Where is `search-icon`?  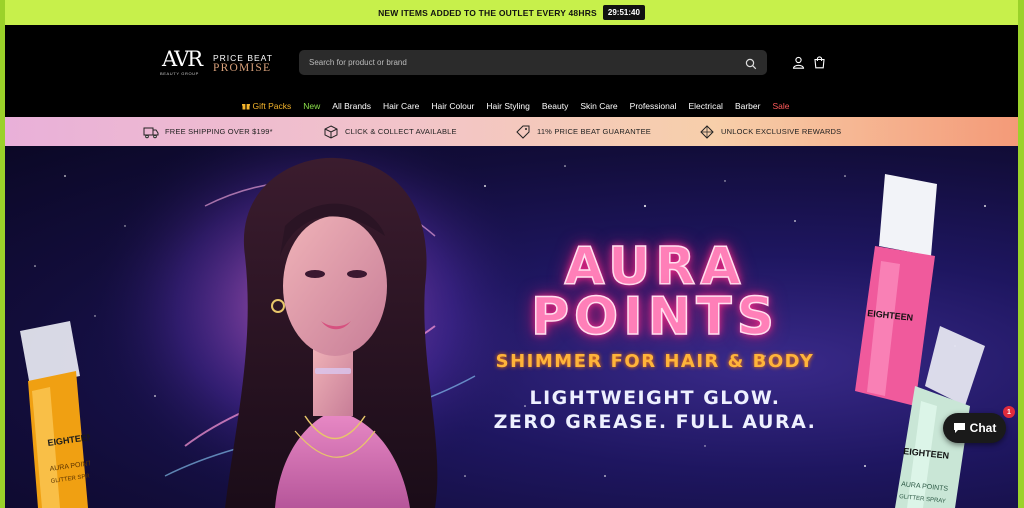 search-icon is located at coordinates (751, 63).